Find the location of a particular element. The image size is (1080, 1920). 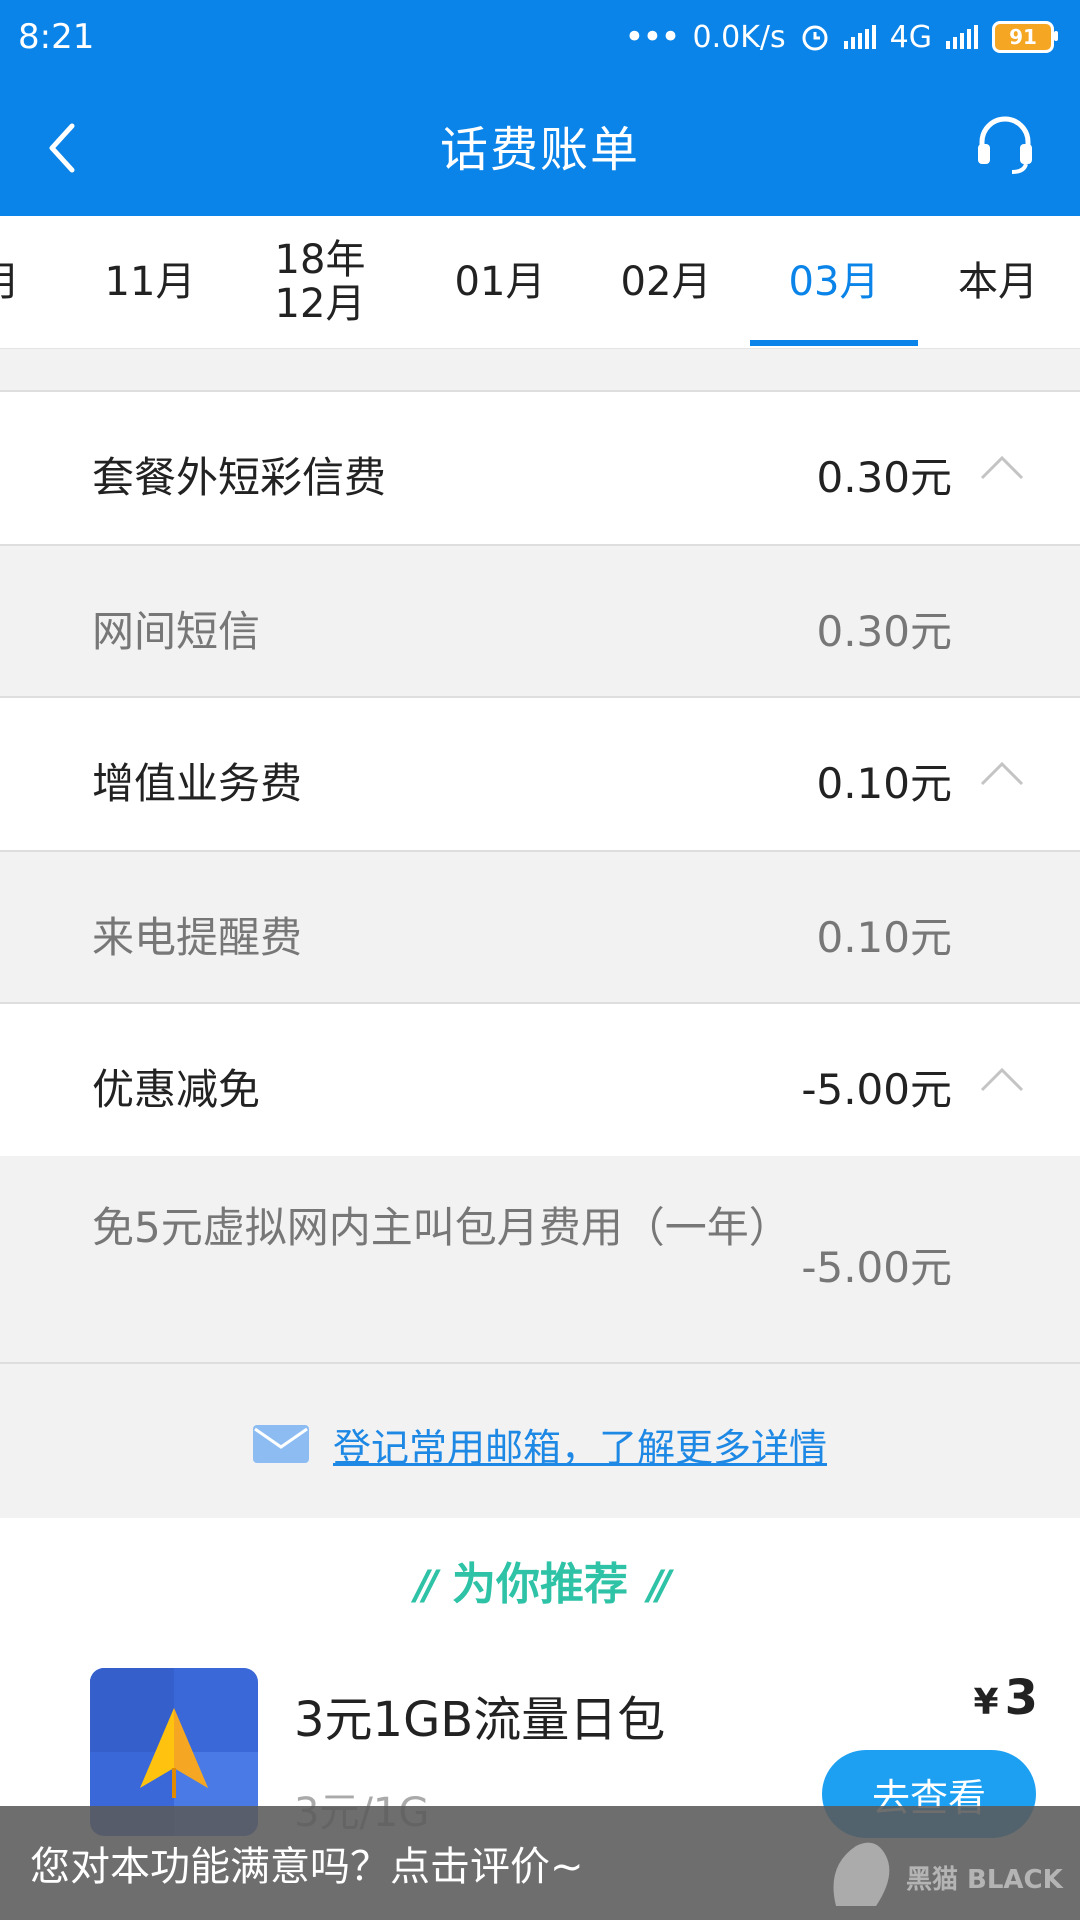

battery-icon: 91 is located at coordinates (1025, 37).